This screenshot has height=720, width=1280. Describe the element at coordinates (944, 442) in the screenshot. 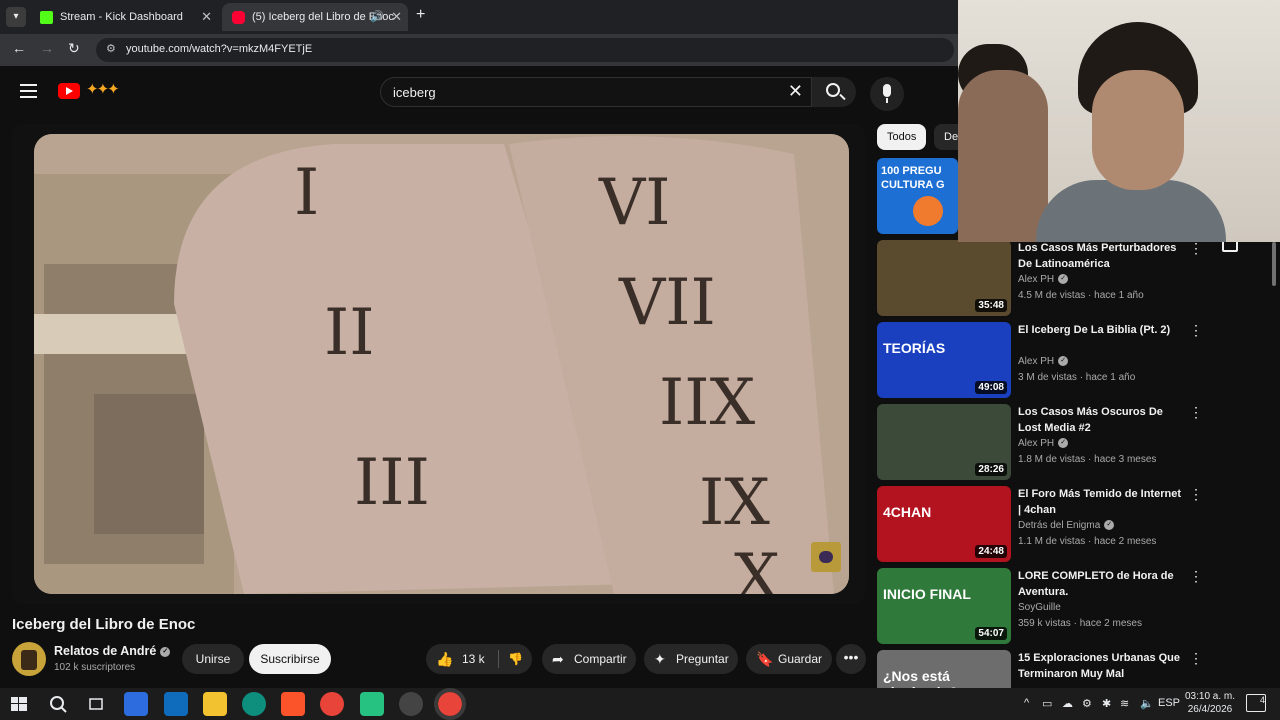

I see `recommendation-thumbnail: 28:26` at that location.